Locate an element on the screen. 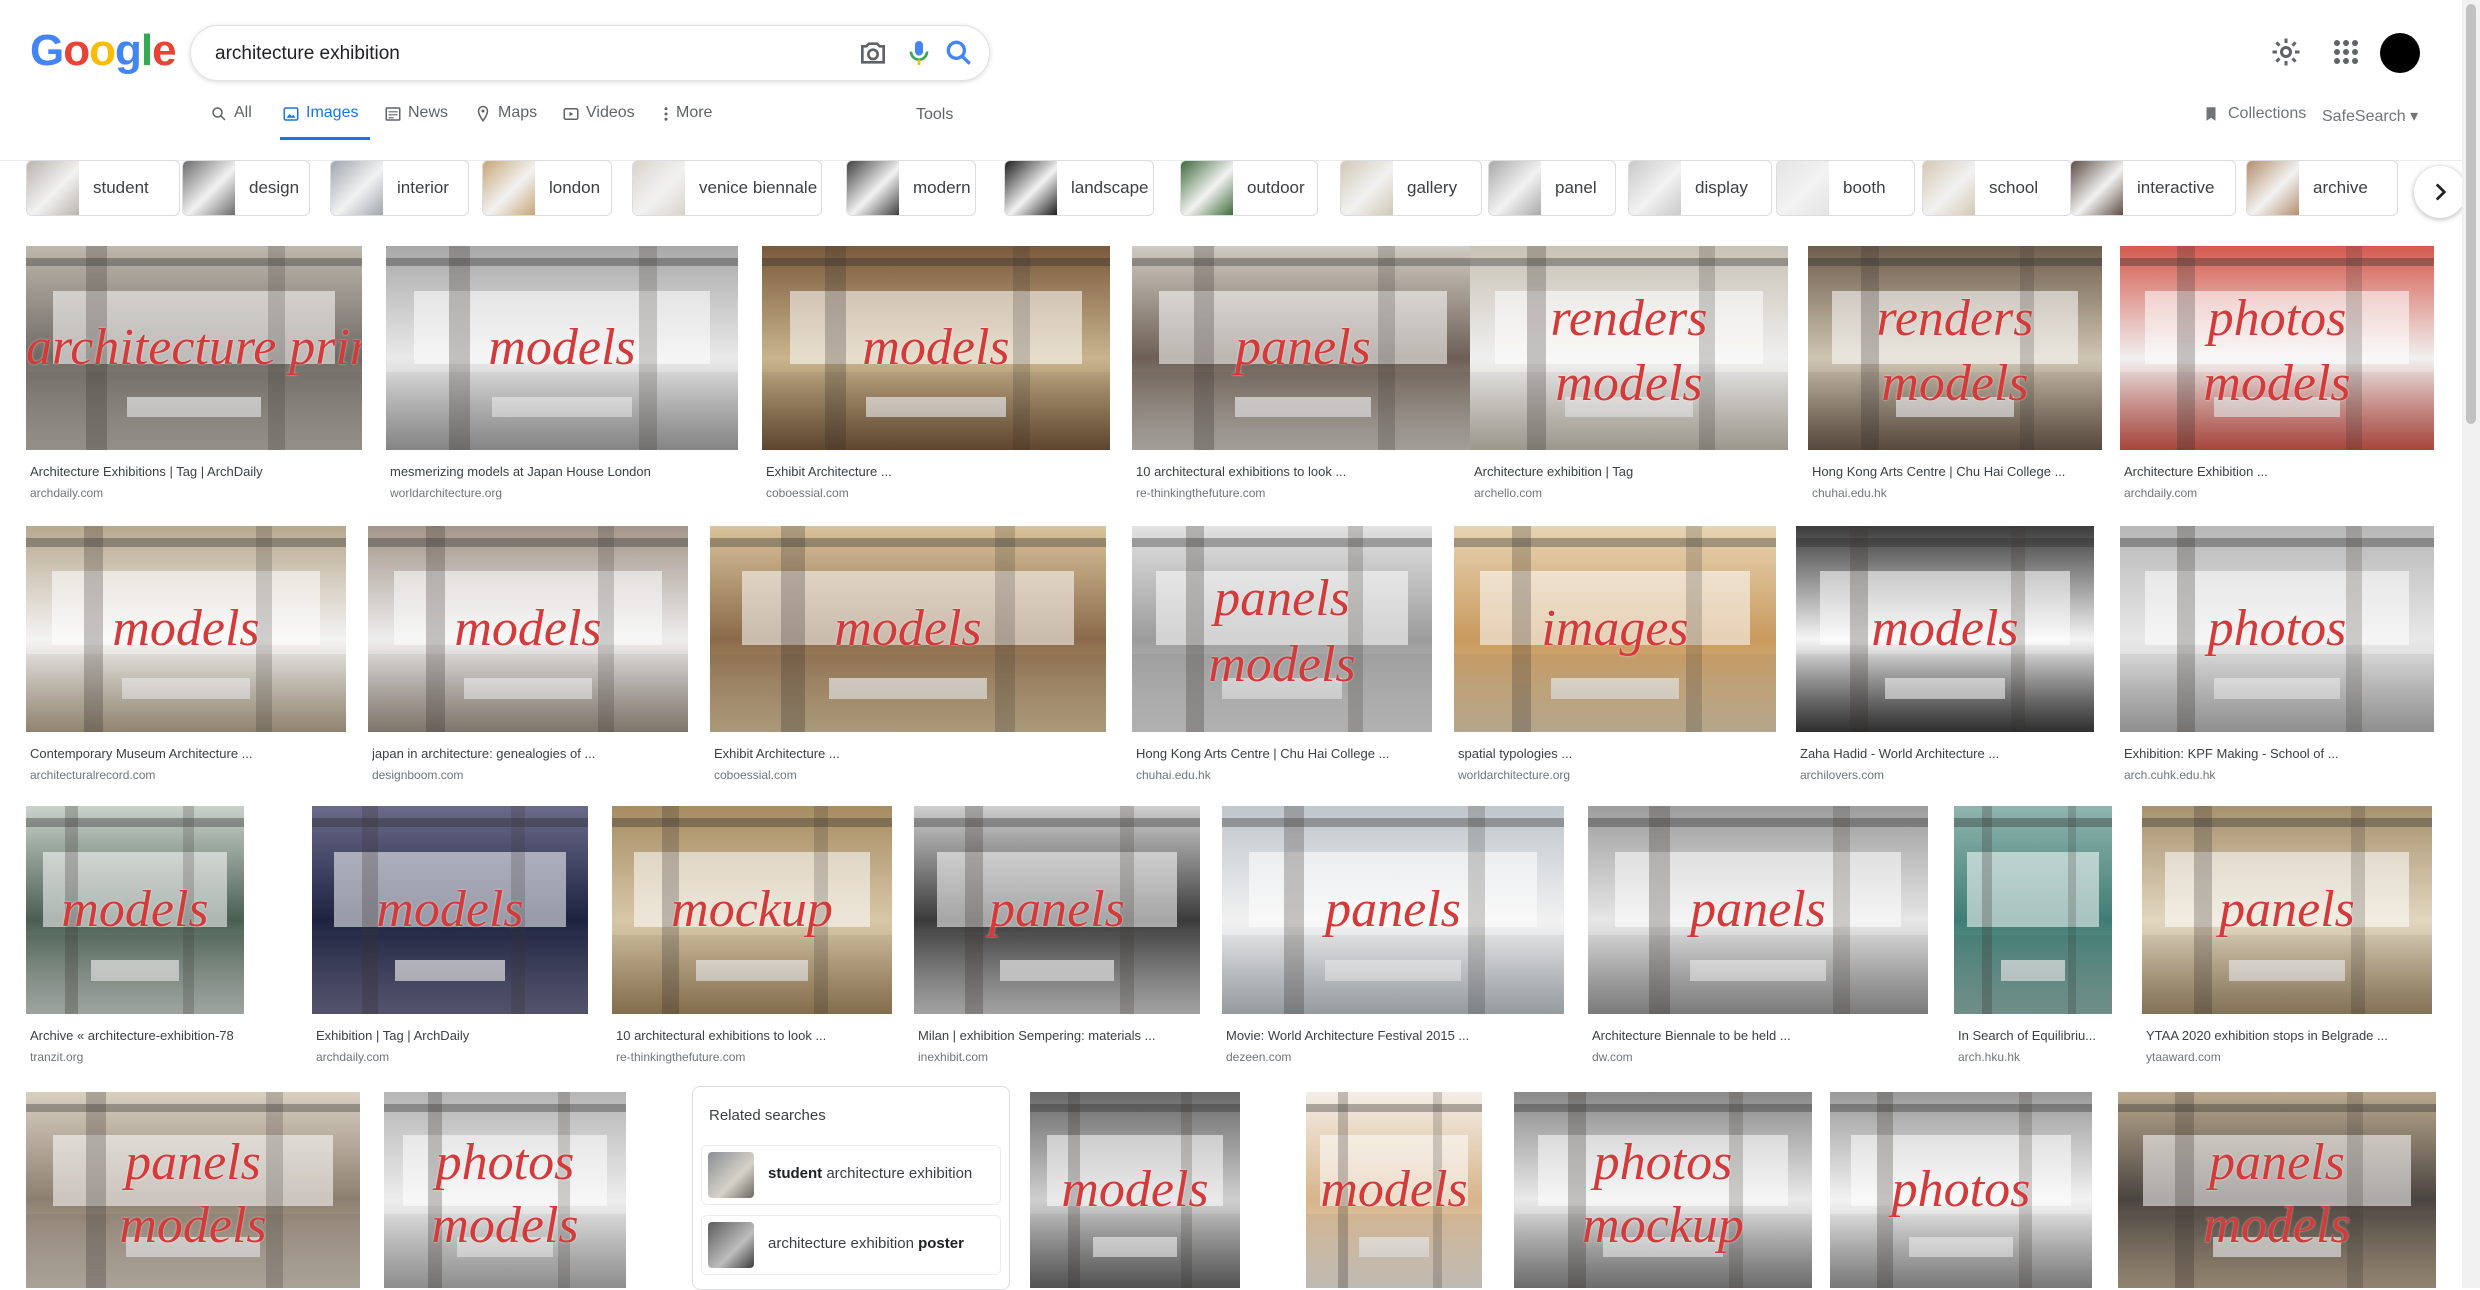 The height and width of the screenshot is (1290, 2480). search-box is located at coordinates (590, 53).